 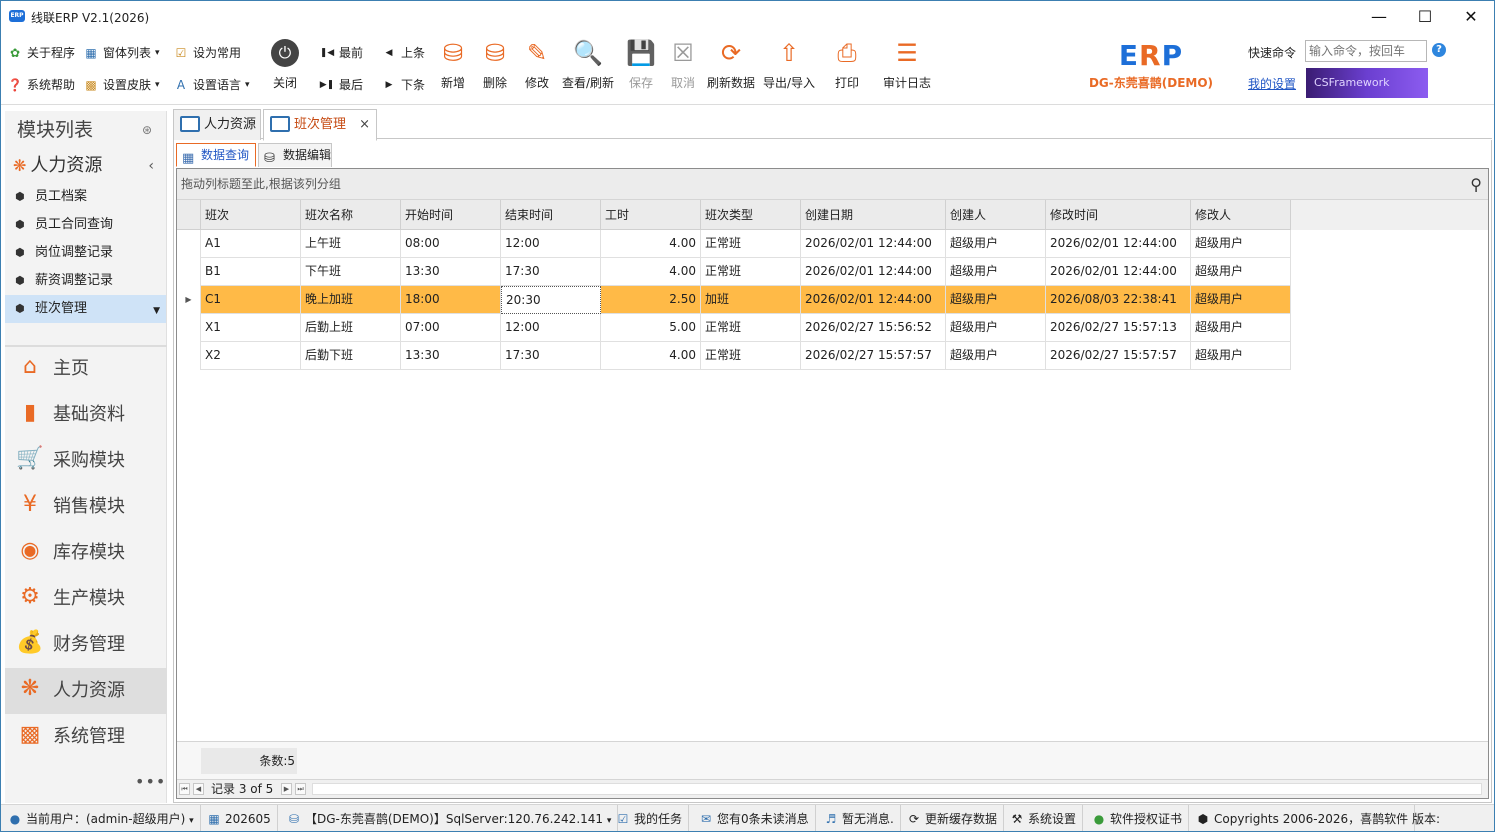 What do you see at coordinates (451, 300) in the screenshot?
I see `table-cell: 18:00` at bounding box center [451, 300].